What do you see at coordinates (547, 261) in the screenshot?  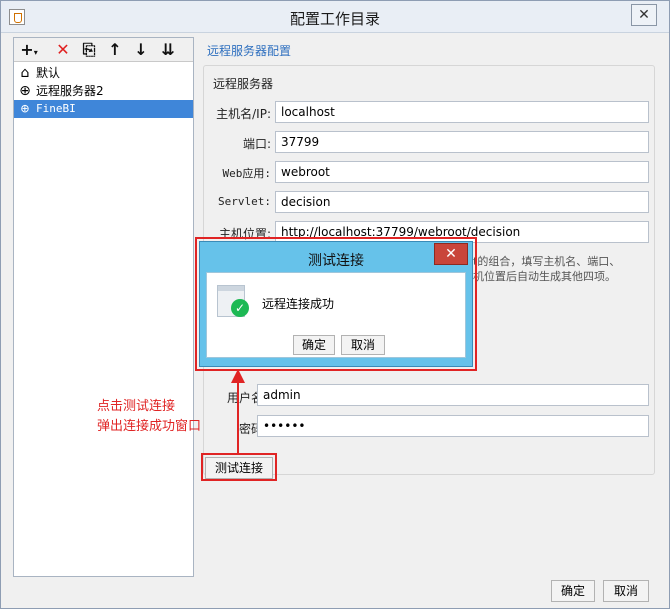 I see `hint-line-1: t的组合，填写主机名、端口、` at bounding box center [547, 261].